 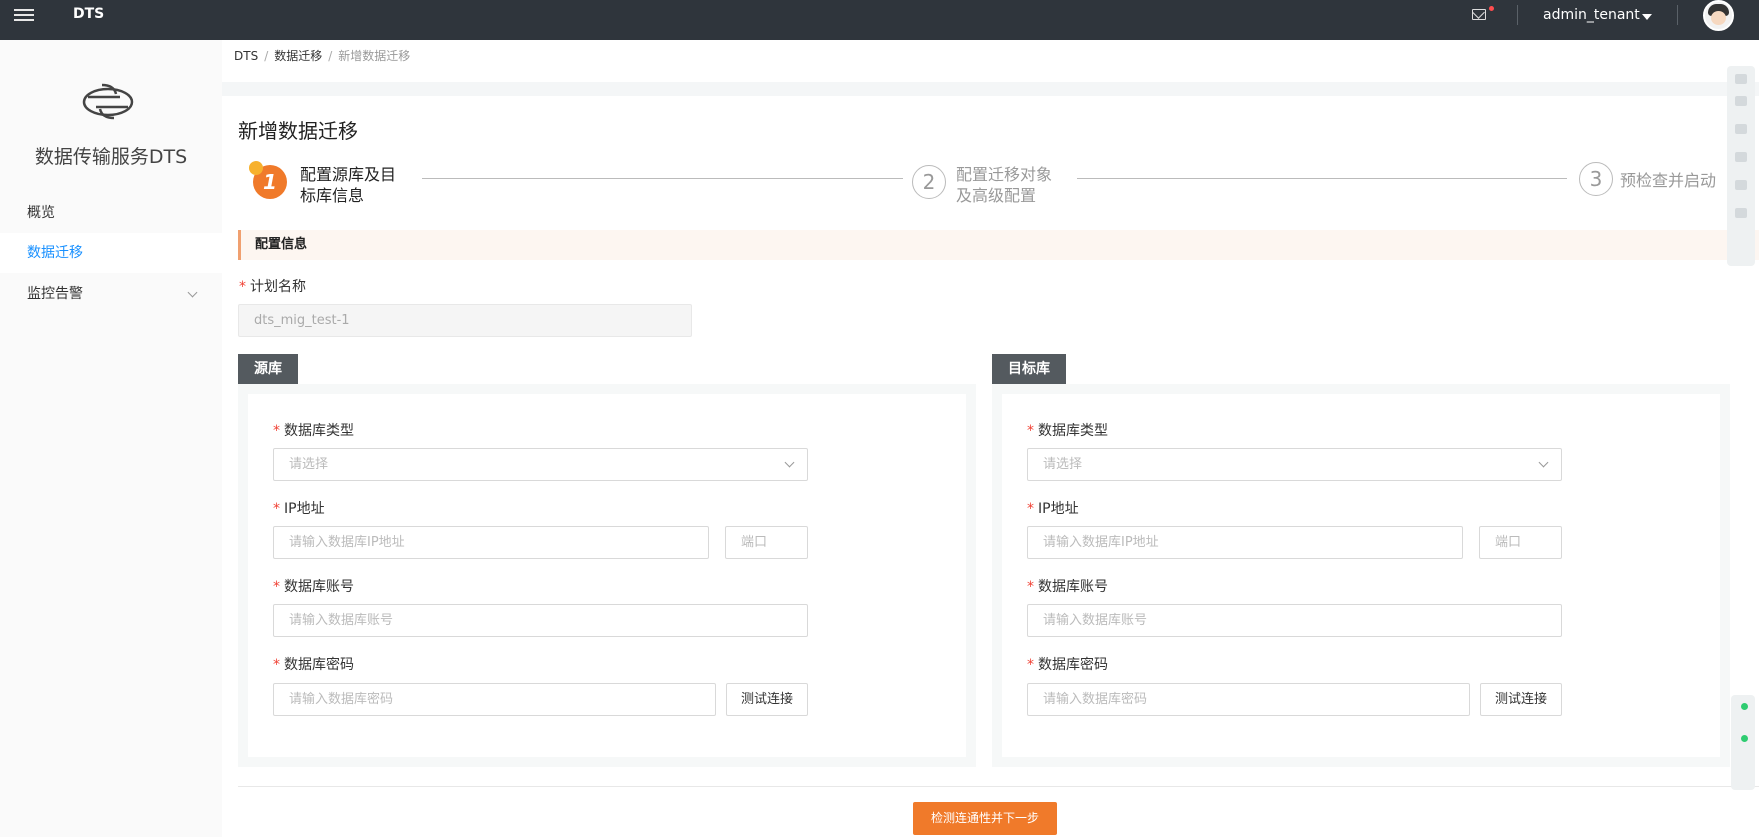 I want to click on source-ip-input: 请输入数据库IP地址, so click(x=491, y=542).